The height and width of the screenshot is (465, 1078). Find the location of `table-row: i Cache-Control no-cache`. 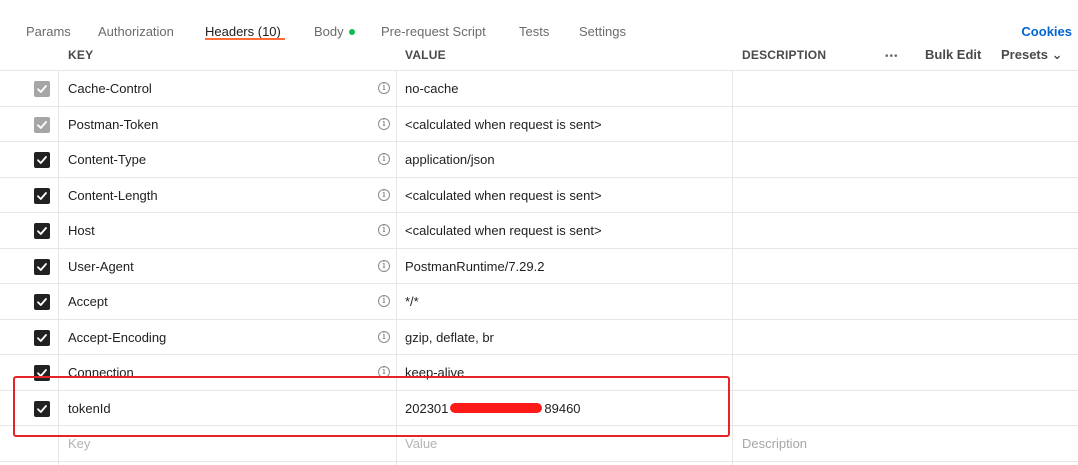

table-row: i Cache-Control no-cache is located at coordinates (539, 89).